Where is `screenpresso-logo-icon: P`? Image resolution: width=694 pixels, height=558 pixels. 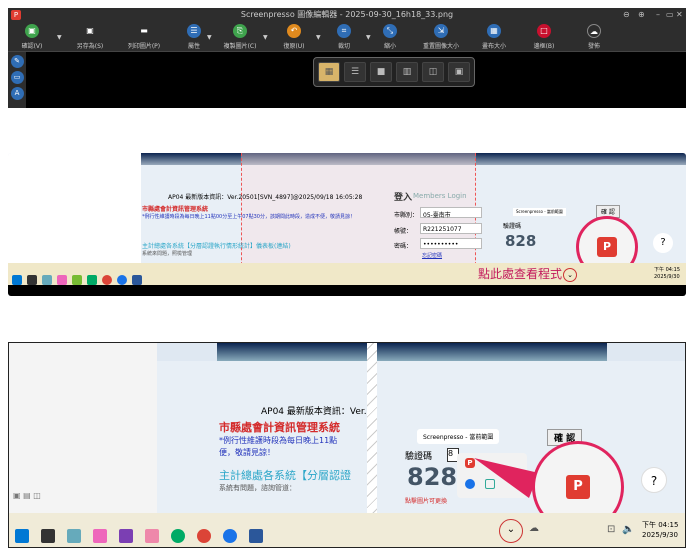 screenpresso-logo-icon: P is located at coordinates (16, 15).